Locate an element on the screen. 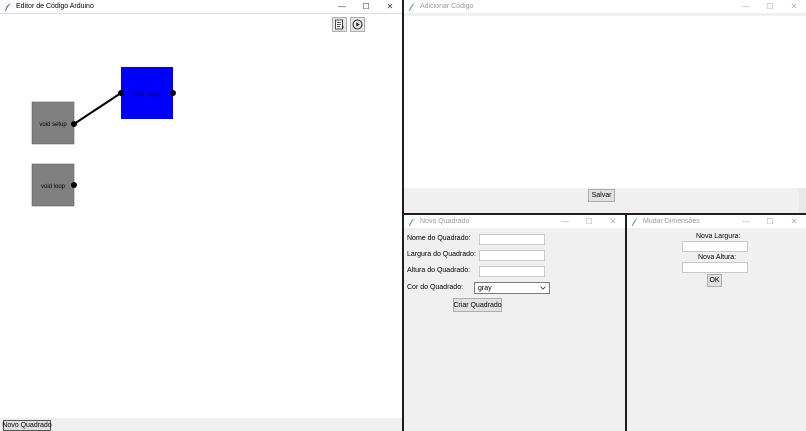  block-void-loop: void loop is located at coordinates (53, 185).